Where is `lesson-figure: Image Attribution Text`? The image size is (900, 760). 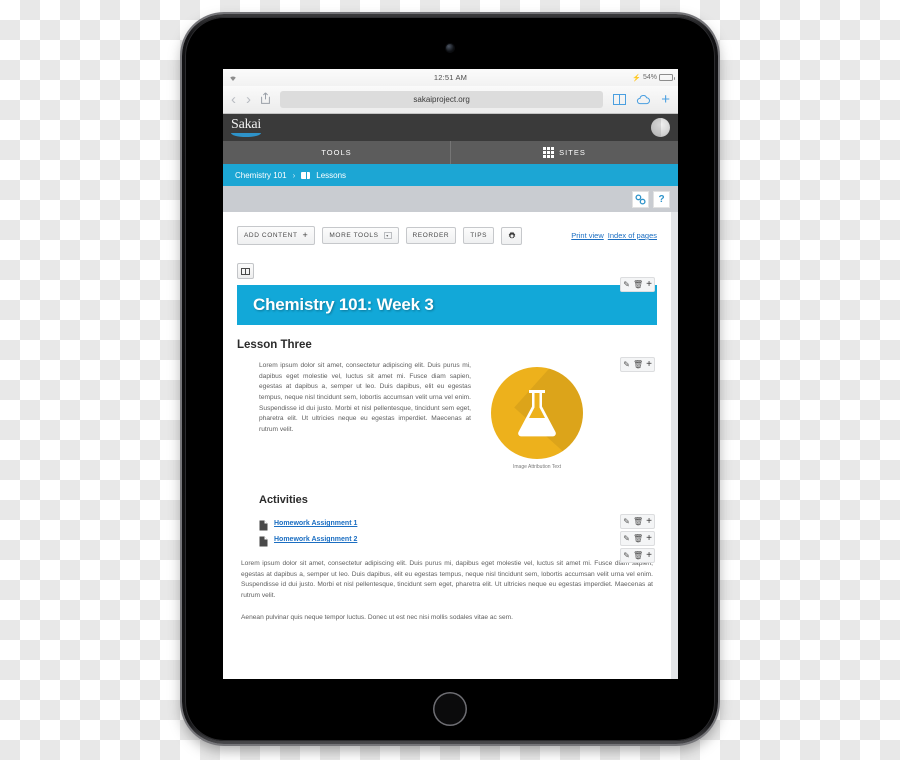
lesson-figure: Image Attribution Text is located at coordinates (537, 415).